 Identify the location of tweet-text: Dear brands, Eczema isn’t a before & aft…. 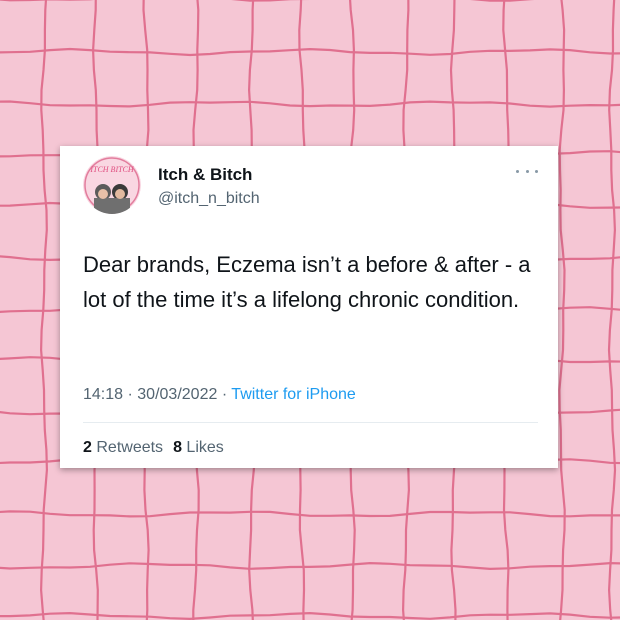
(307, 282).